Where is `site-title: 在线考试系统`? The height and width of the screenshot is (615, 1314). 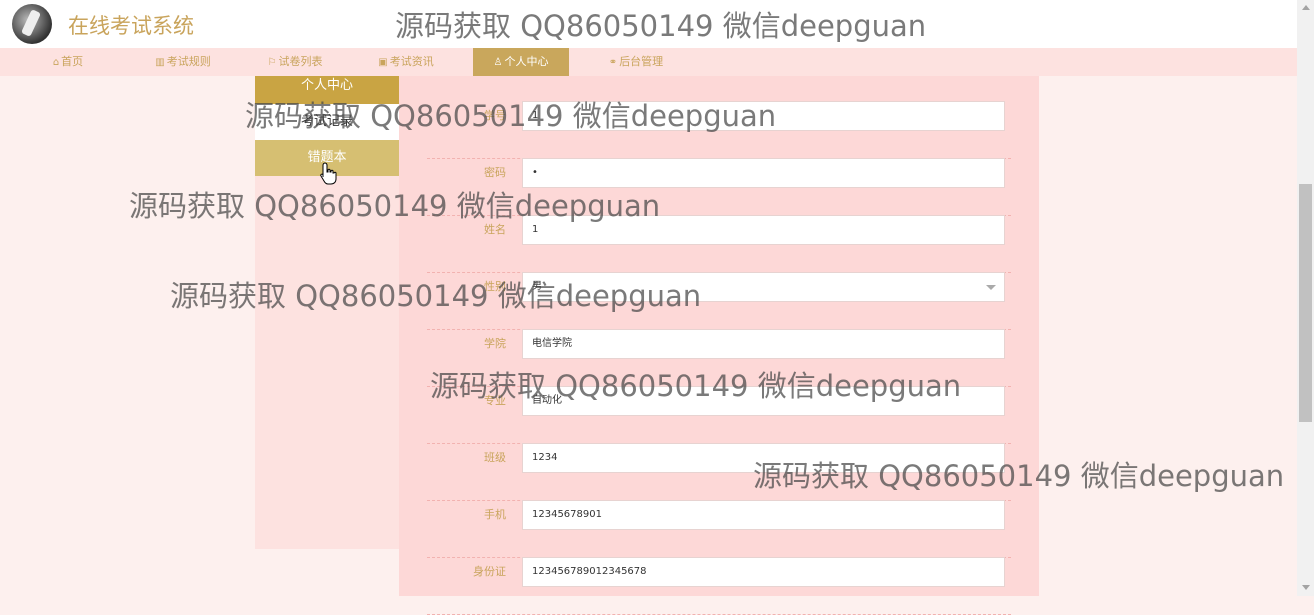
site-title: 在线考试系统 is located at coordinates (131, 26).